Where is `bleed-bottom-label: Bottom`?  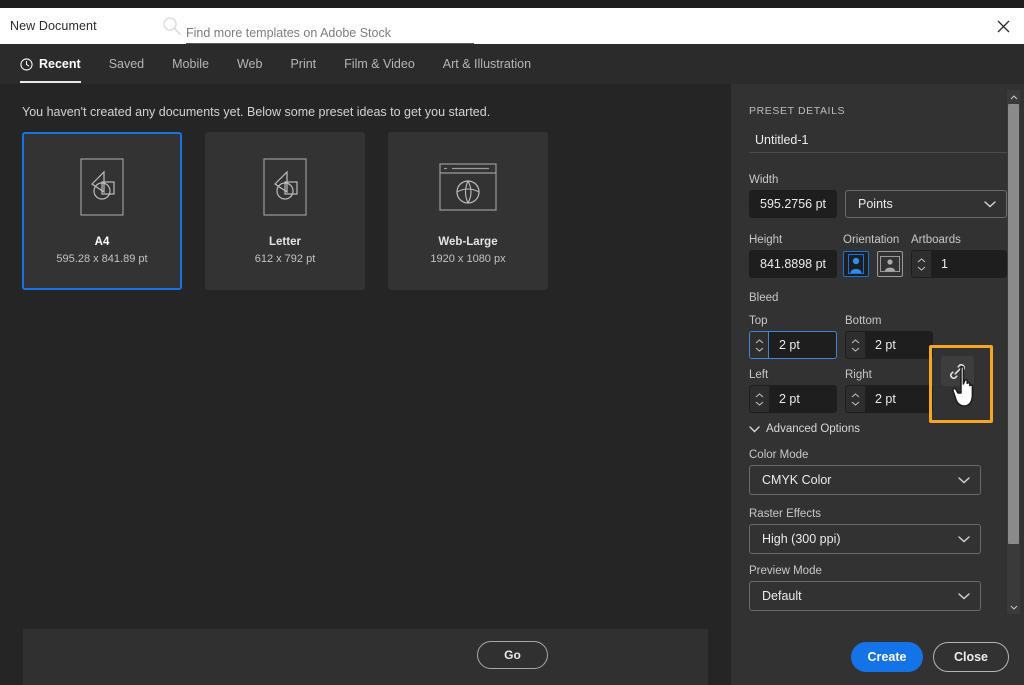 bleed-bottom-label: Bottom is located at coordinates (863, 321).